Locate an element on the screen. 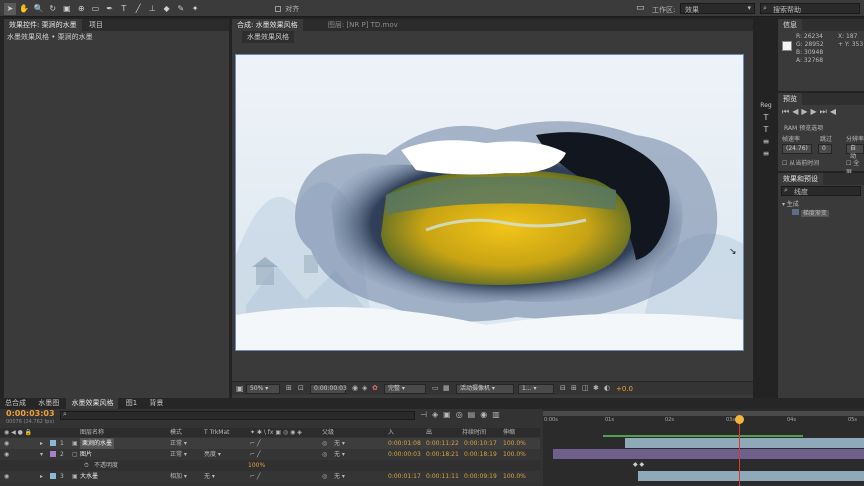  layer-in: 0:00:01:08 is located at coordinates (404, 443).